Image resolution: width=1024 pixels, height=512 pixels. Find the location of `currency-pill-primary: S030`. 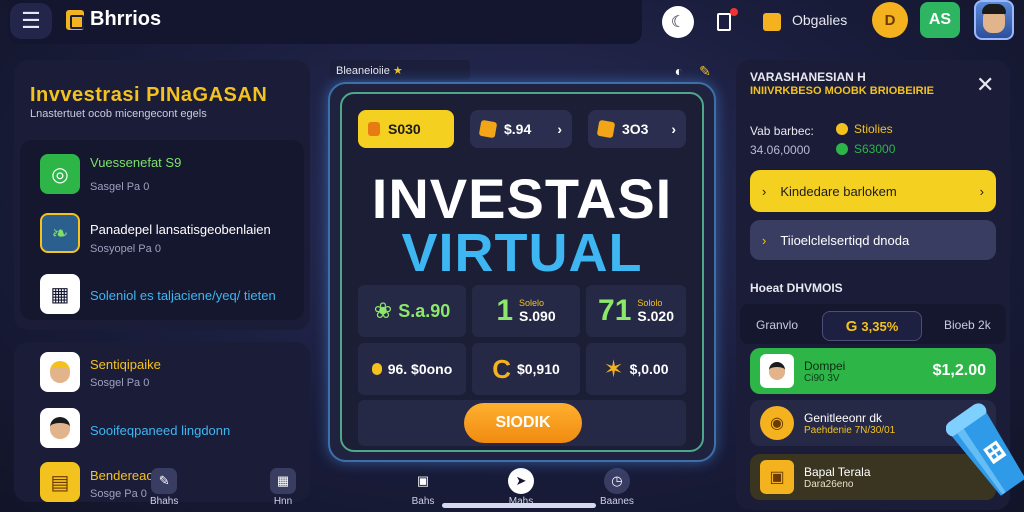

currency-pill-primary: S030 is located at coordinates (406, 129).